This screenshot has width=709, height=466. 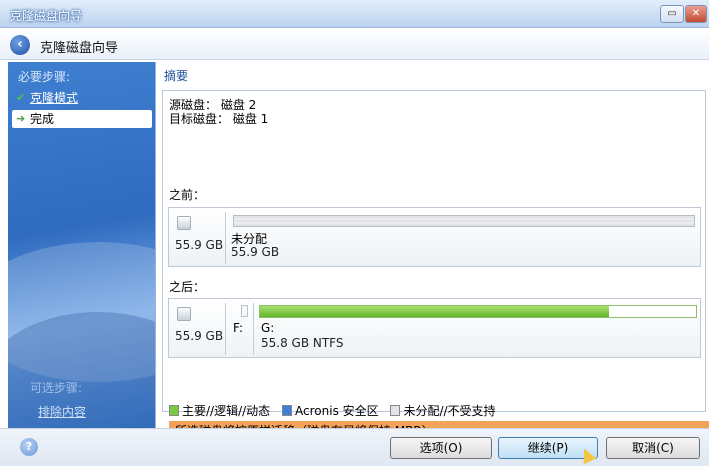 I want to click on partition-size: 55.8 GB NTFS, so click(x=302, y=343).